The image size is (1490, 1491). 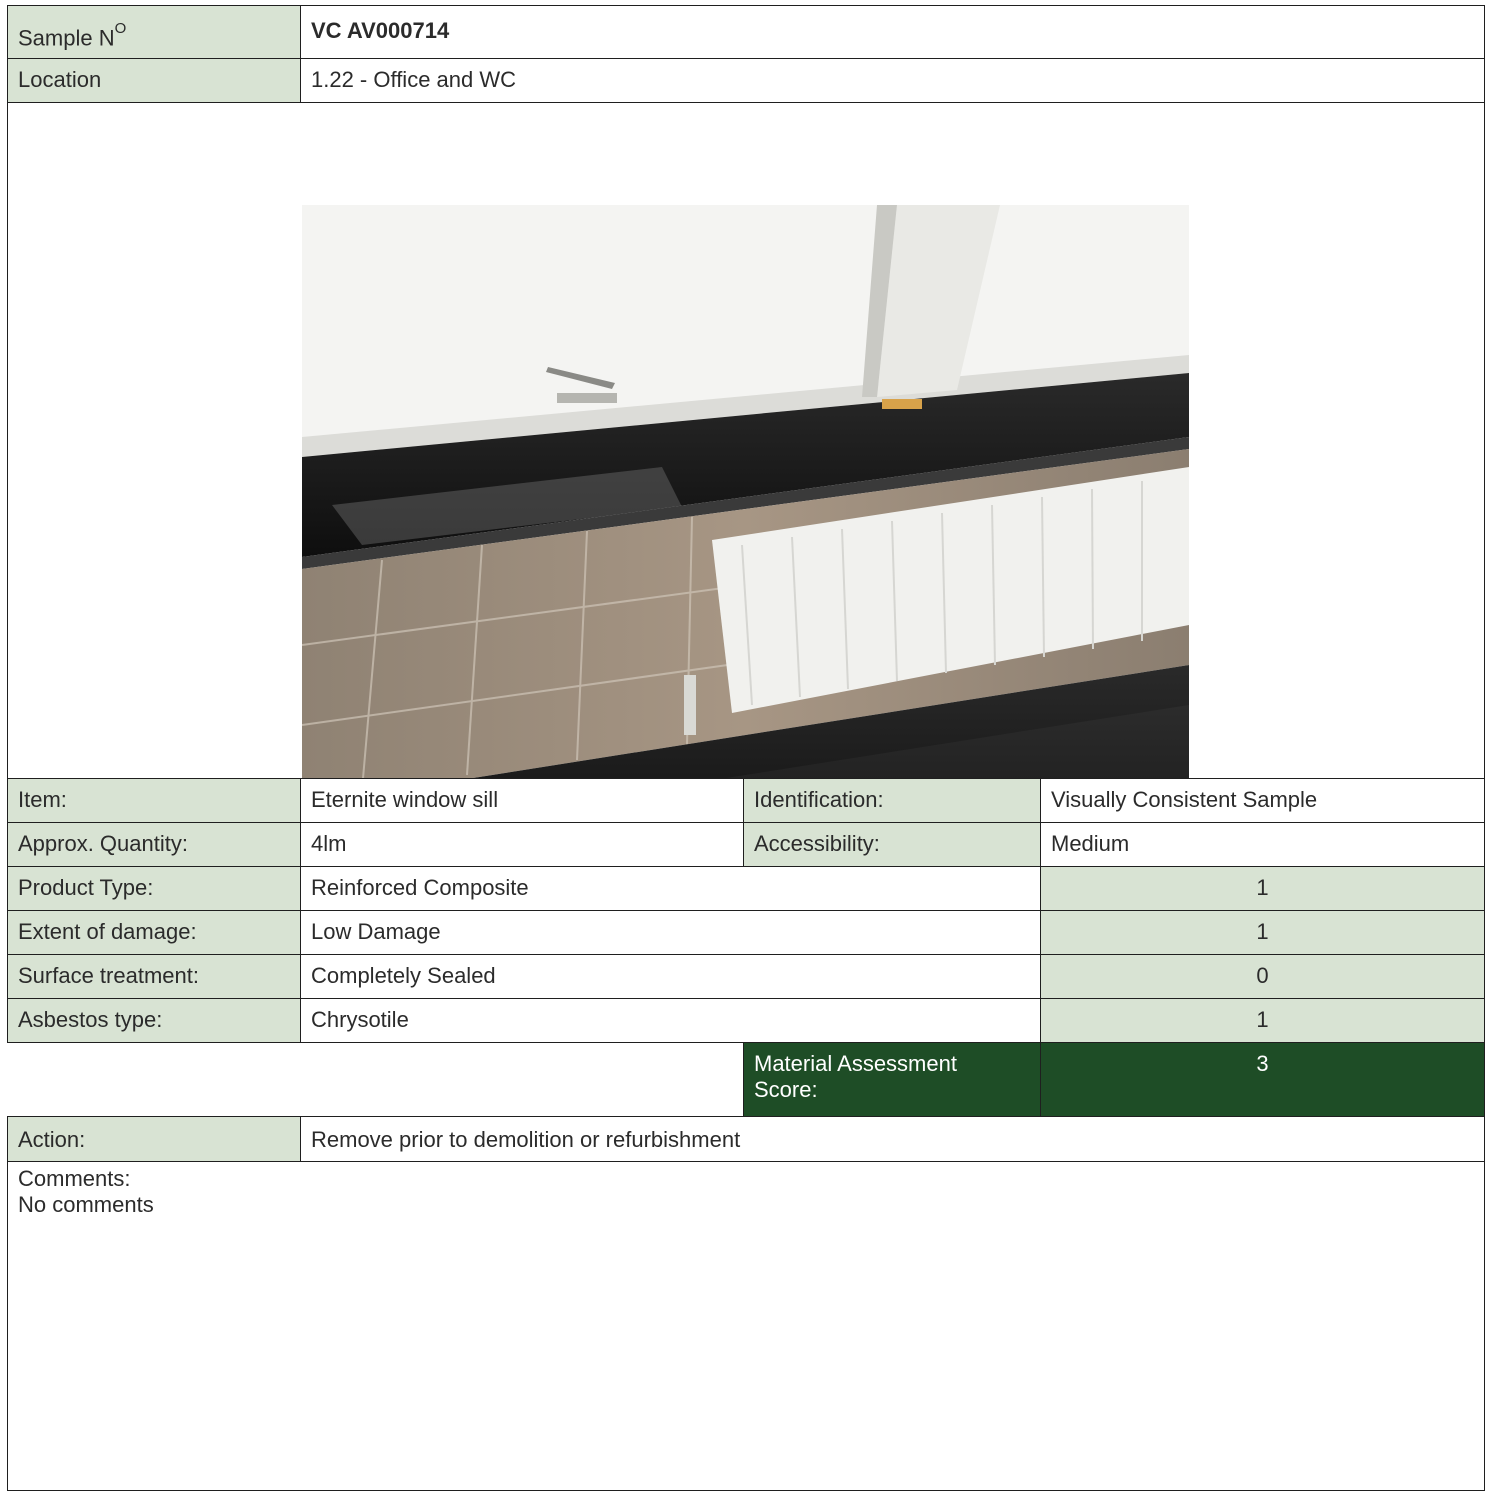 I want to click on comments-value: No comments, so click(x=86, y=1204).